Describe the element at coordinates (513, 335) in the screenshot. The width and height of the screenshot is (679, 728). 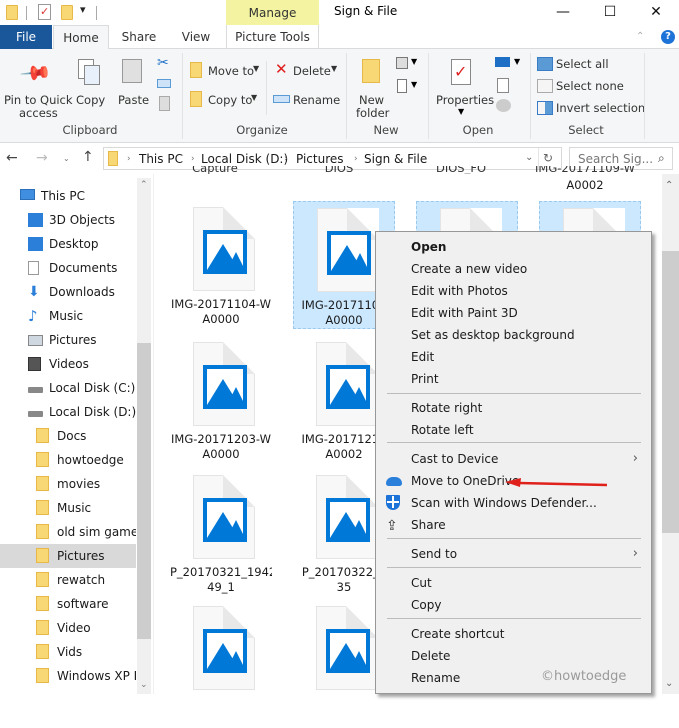
I see `context-menu-item-set-as-desktop-background: Set as desktop background` at that location.